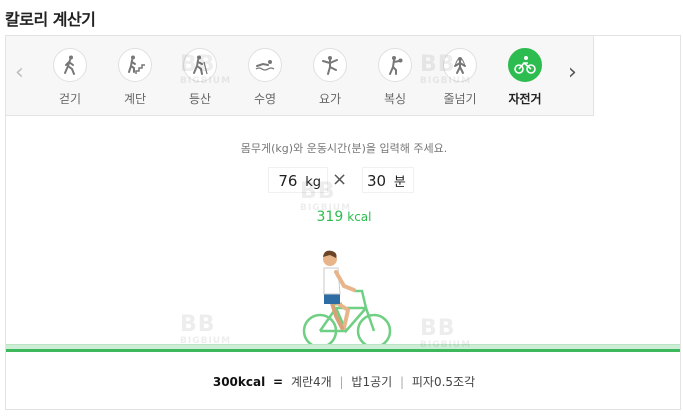 This screenshot has height=416, width=683. What do you see at coordinates (239, 382) in the screenshot?
I see `equivalence-base: 300kcal` at bounding box center [239, 382].